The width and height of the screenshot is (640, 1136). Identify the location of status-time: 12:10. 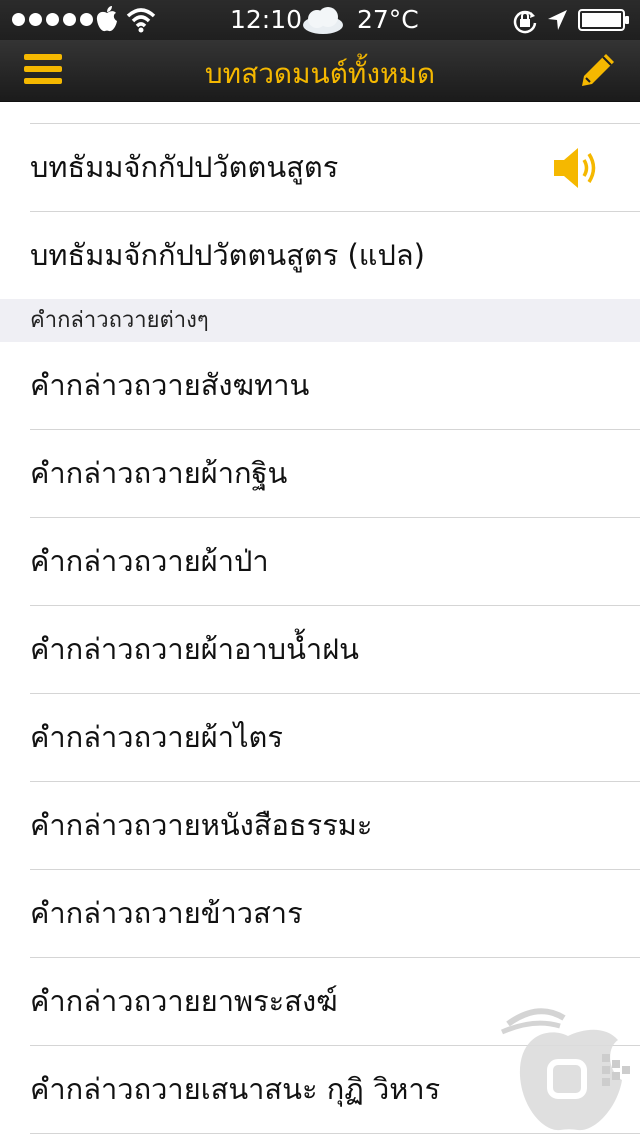
(266, 19).